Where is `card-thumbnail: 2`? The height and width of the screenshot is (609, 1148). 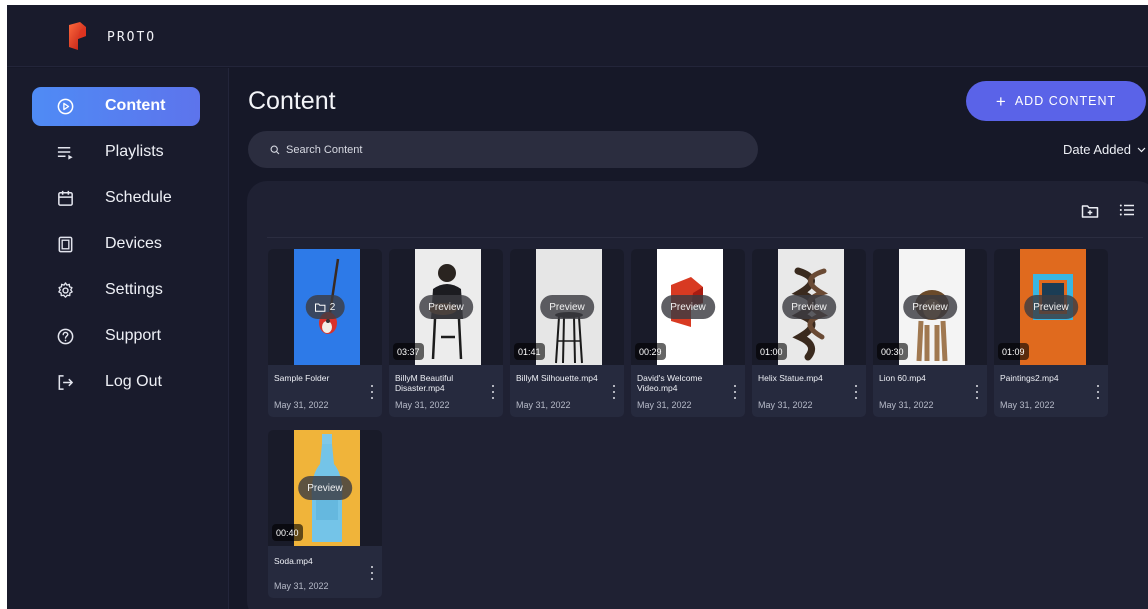 card-thumbnail: 2 is located at coordinates (325, 307).